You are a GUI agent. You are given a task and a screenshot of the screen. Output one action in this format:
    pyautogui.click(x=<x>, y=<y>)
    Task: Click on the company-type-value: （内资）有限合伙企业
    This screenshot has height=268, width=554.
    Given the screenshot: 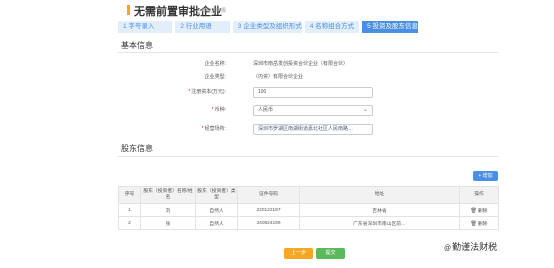 What is the action you would take?
    pyautogui.click(x=278, y=77)
    